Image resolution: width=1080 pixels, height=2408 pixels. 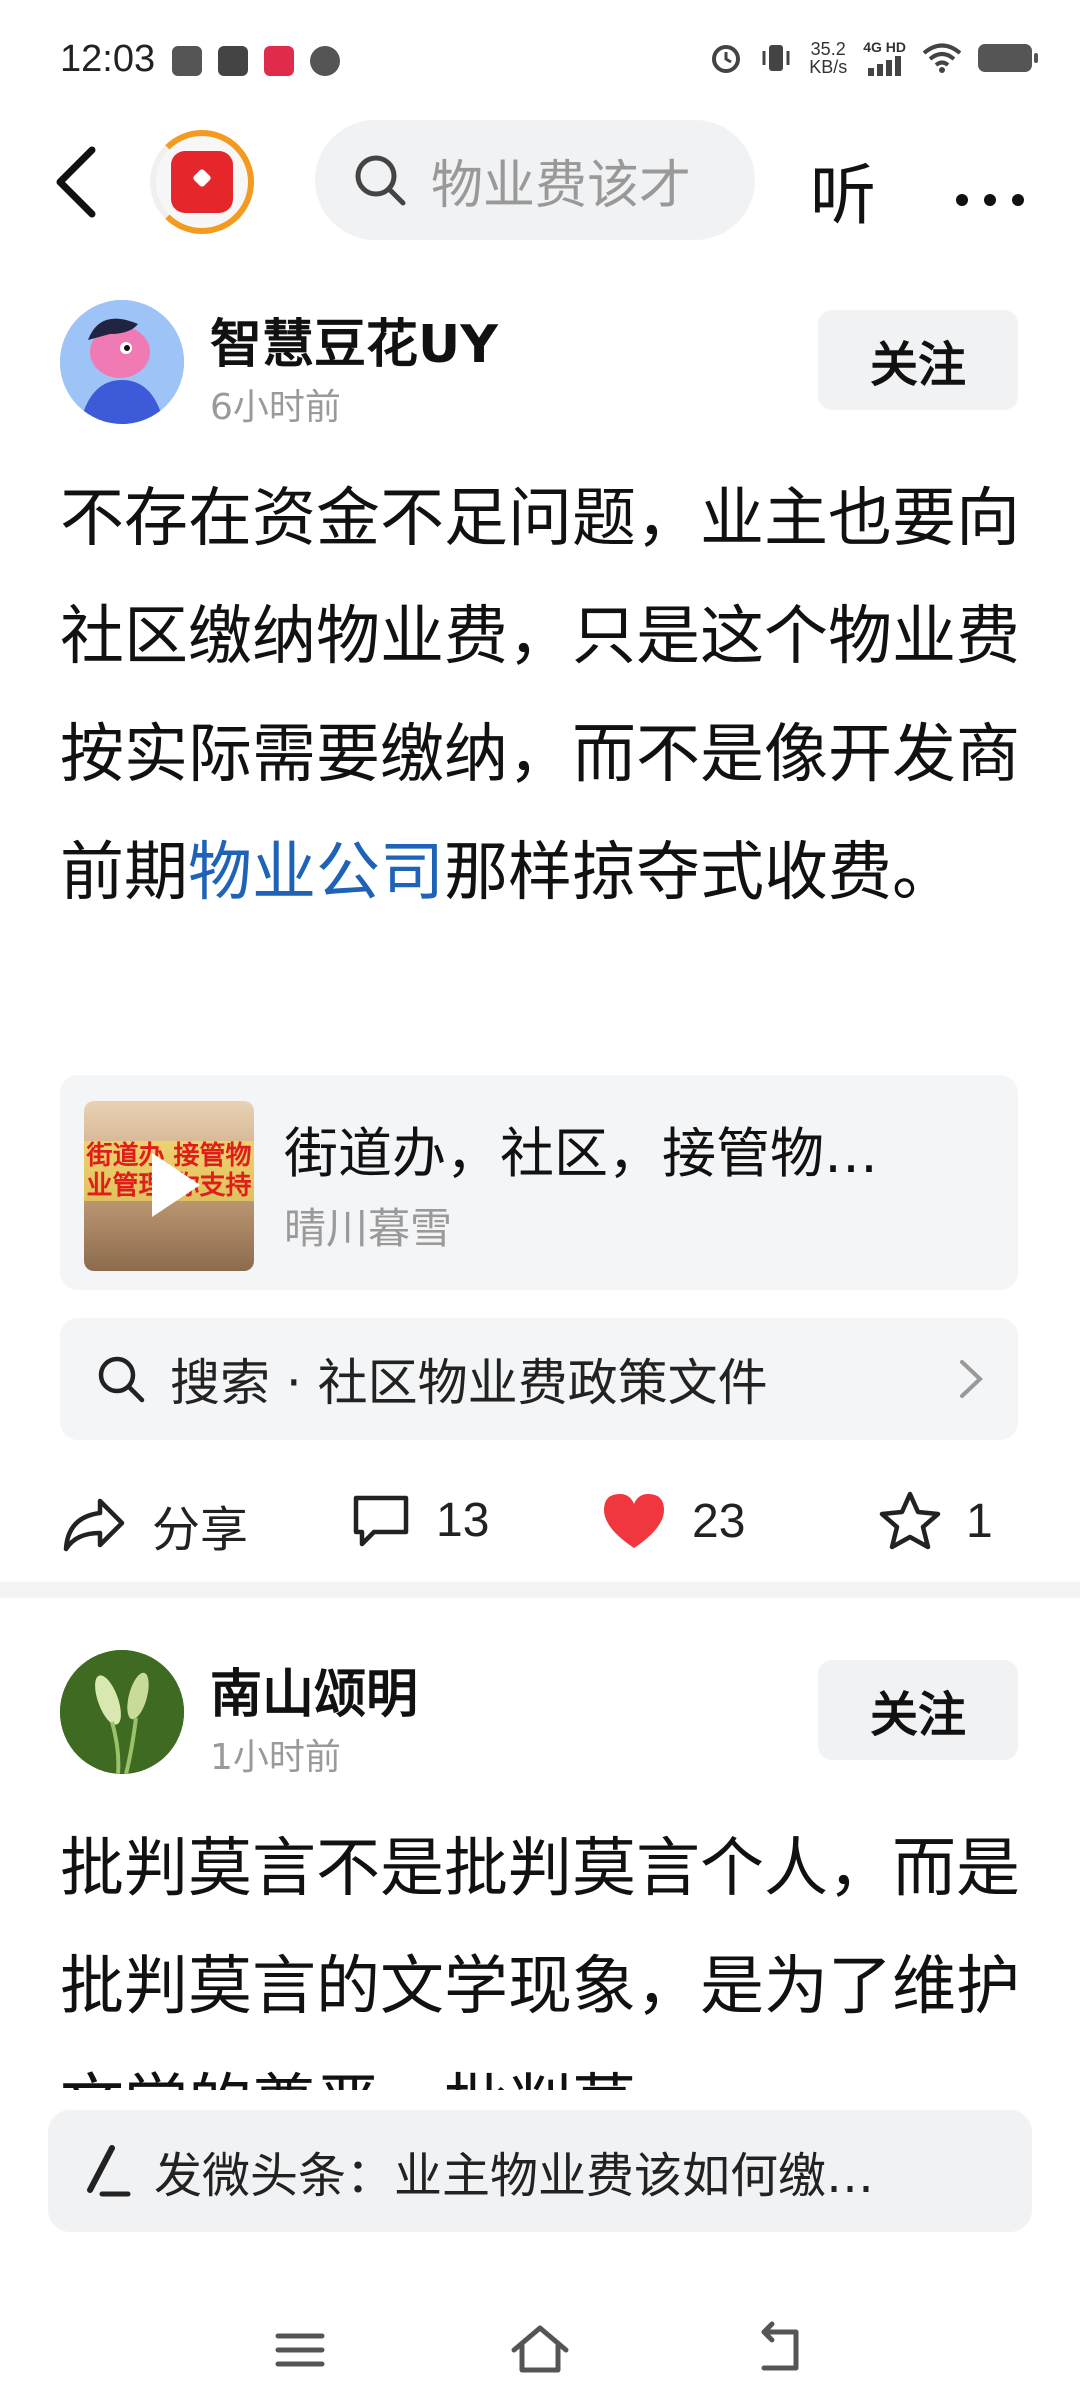 I want to click on back-nav-icon, so click(x=780, y=2350).